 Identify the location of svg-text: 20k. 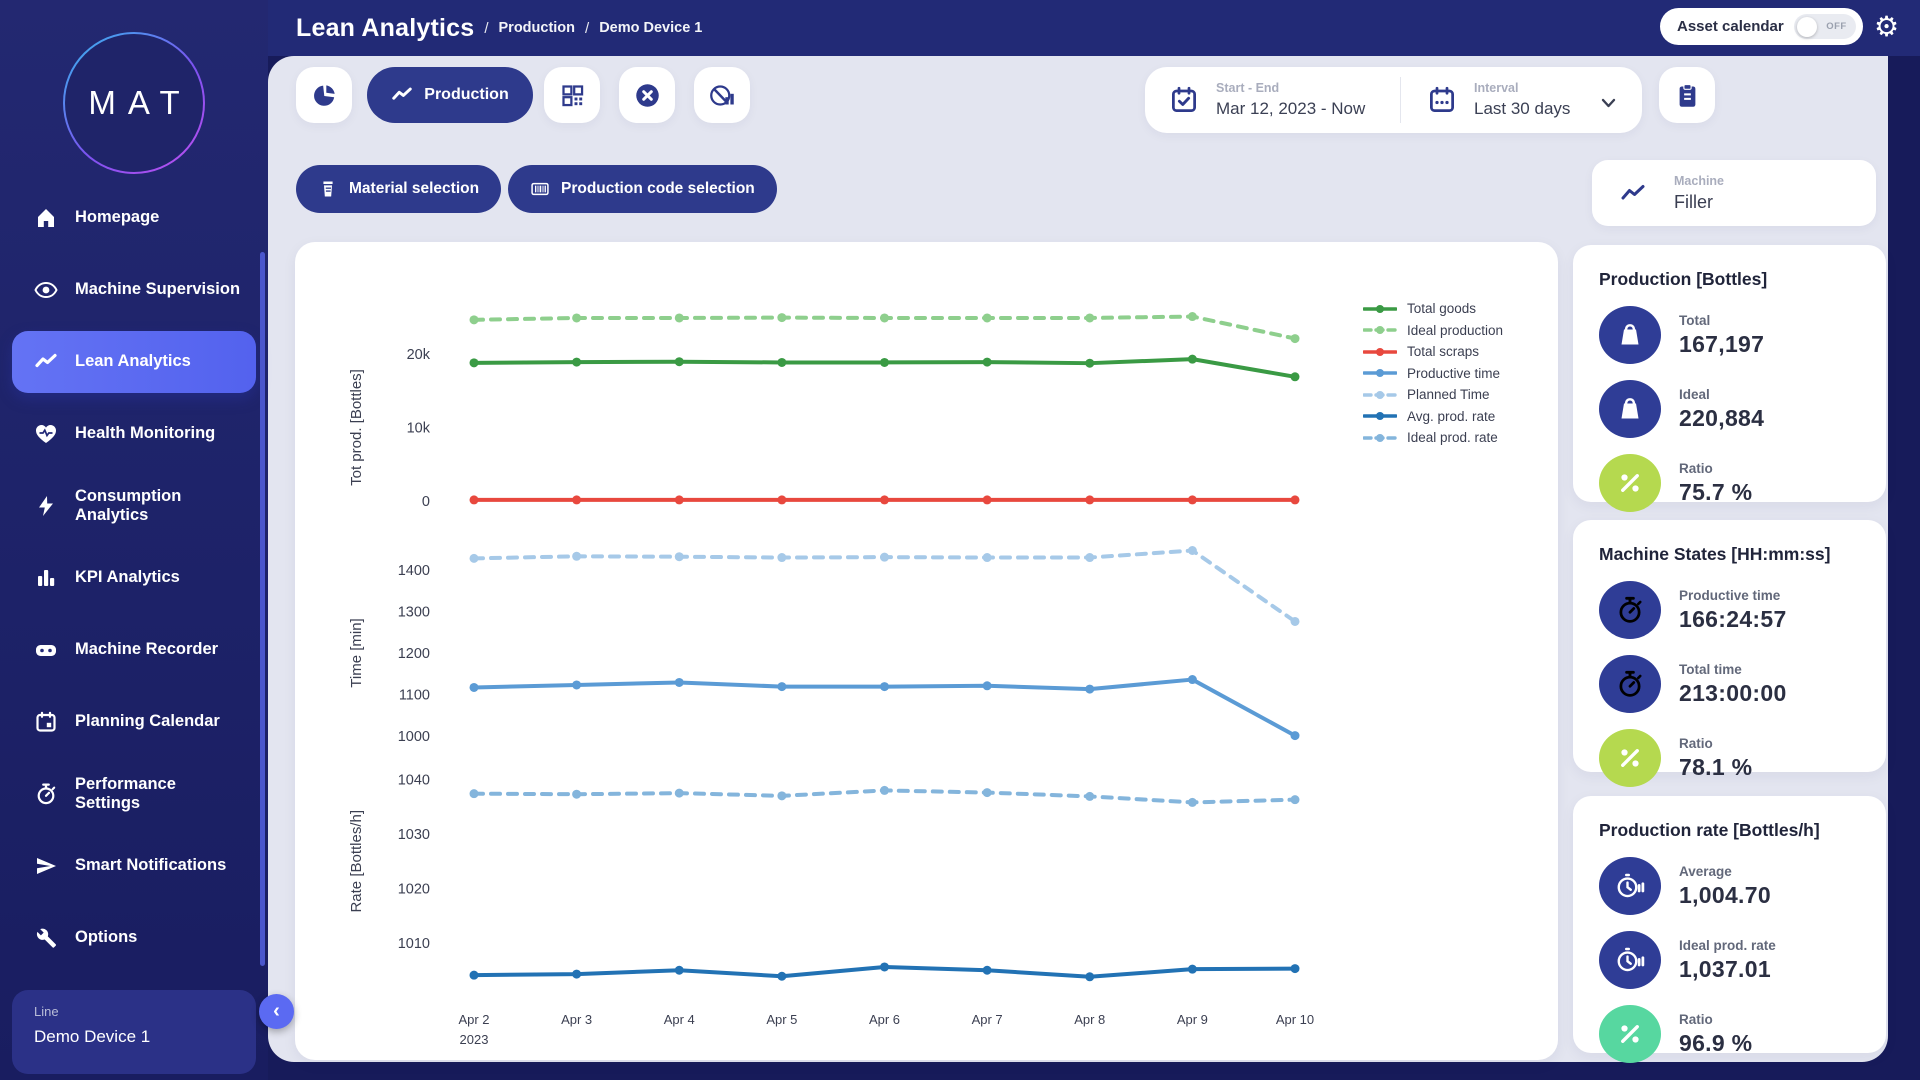
(419, 355).